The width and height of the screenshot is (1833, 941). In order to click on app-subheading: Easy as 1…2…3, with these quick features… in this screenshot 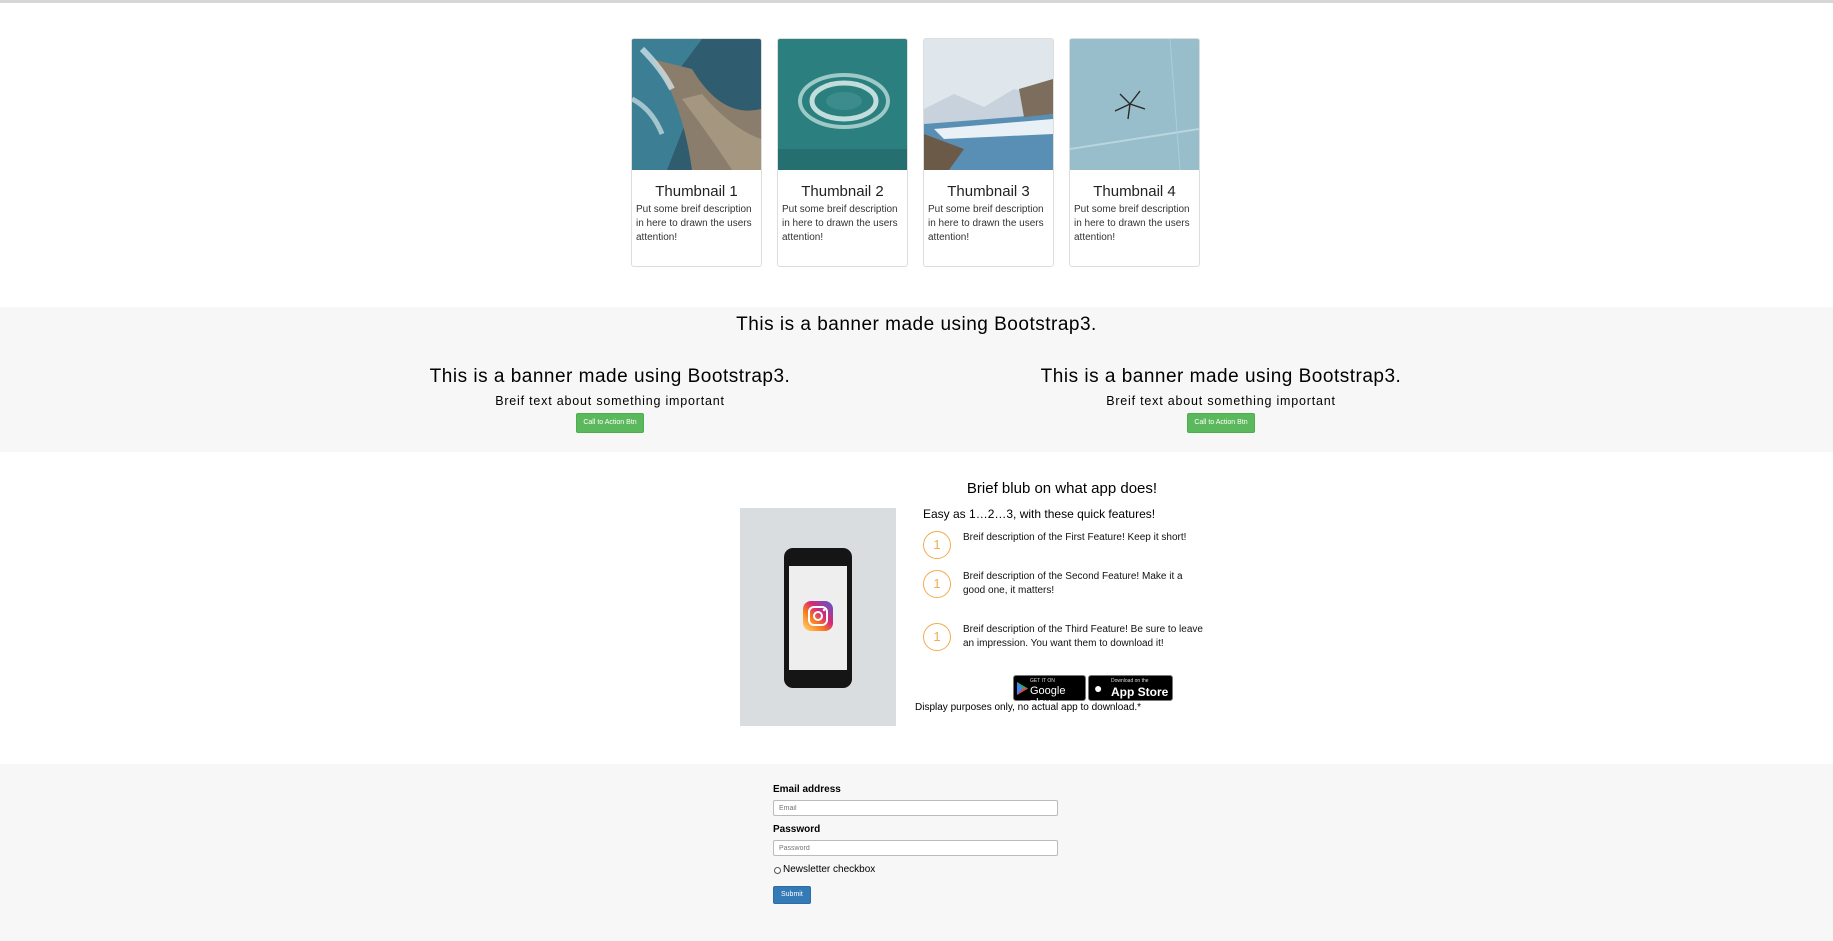, I will do `click(1039, 514)`.